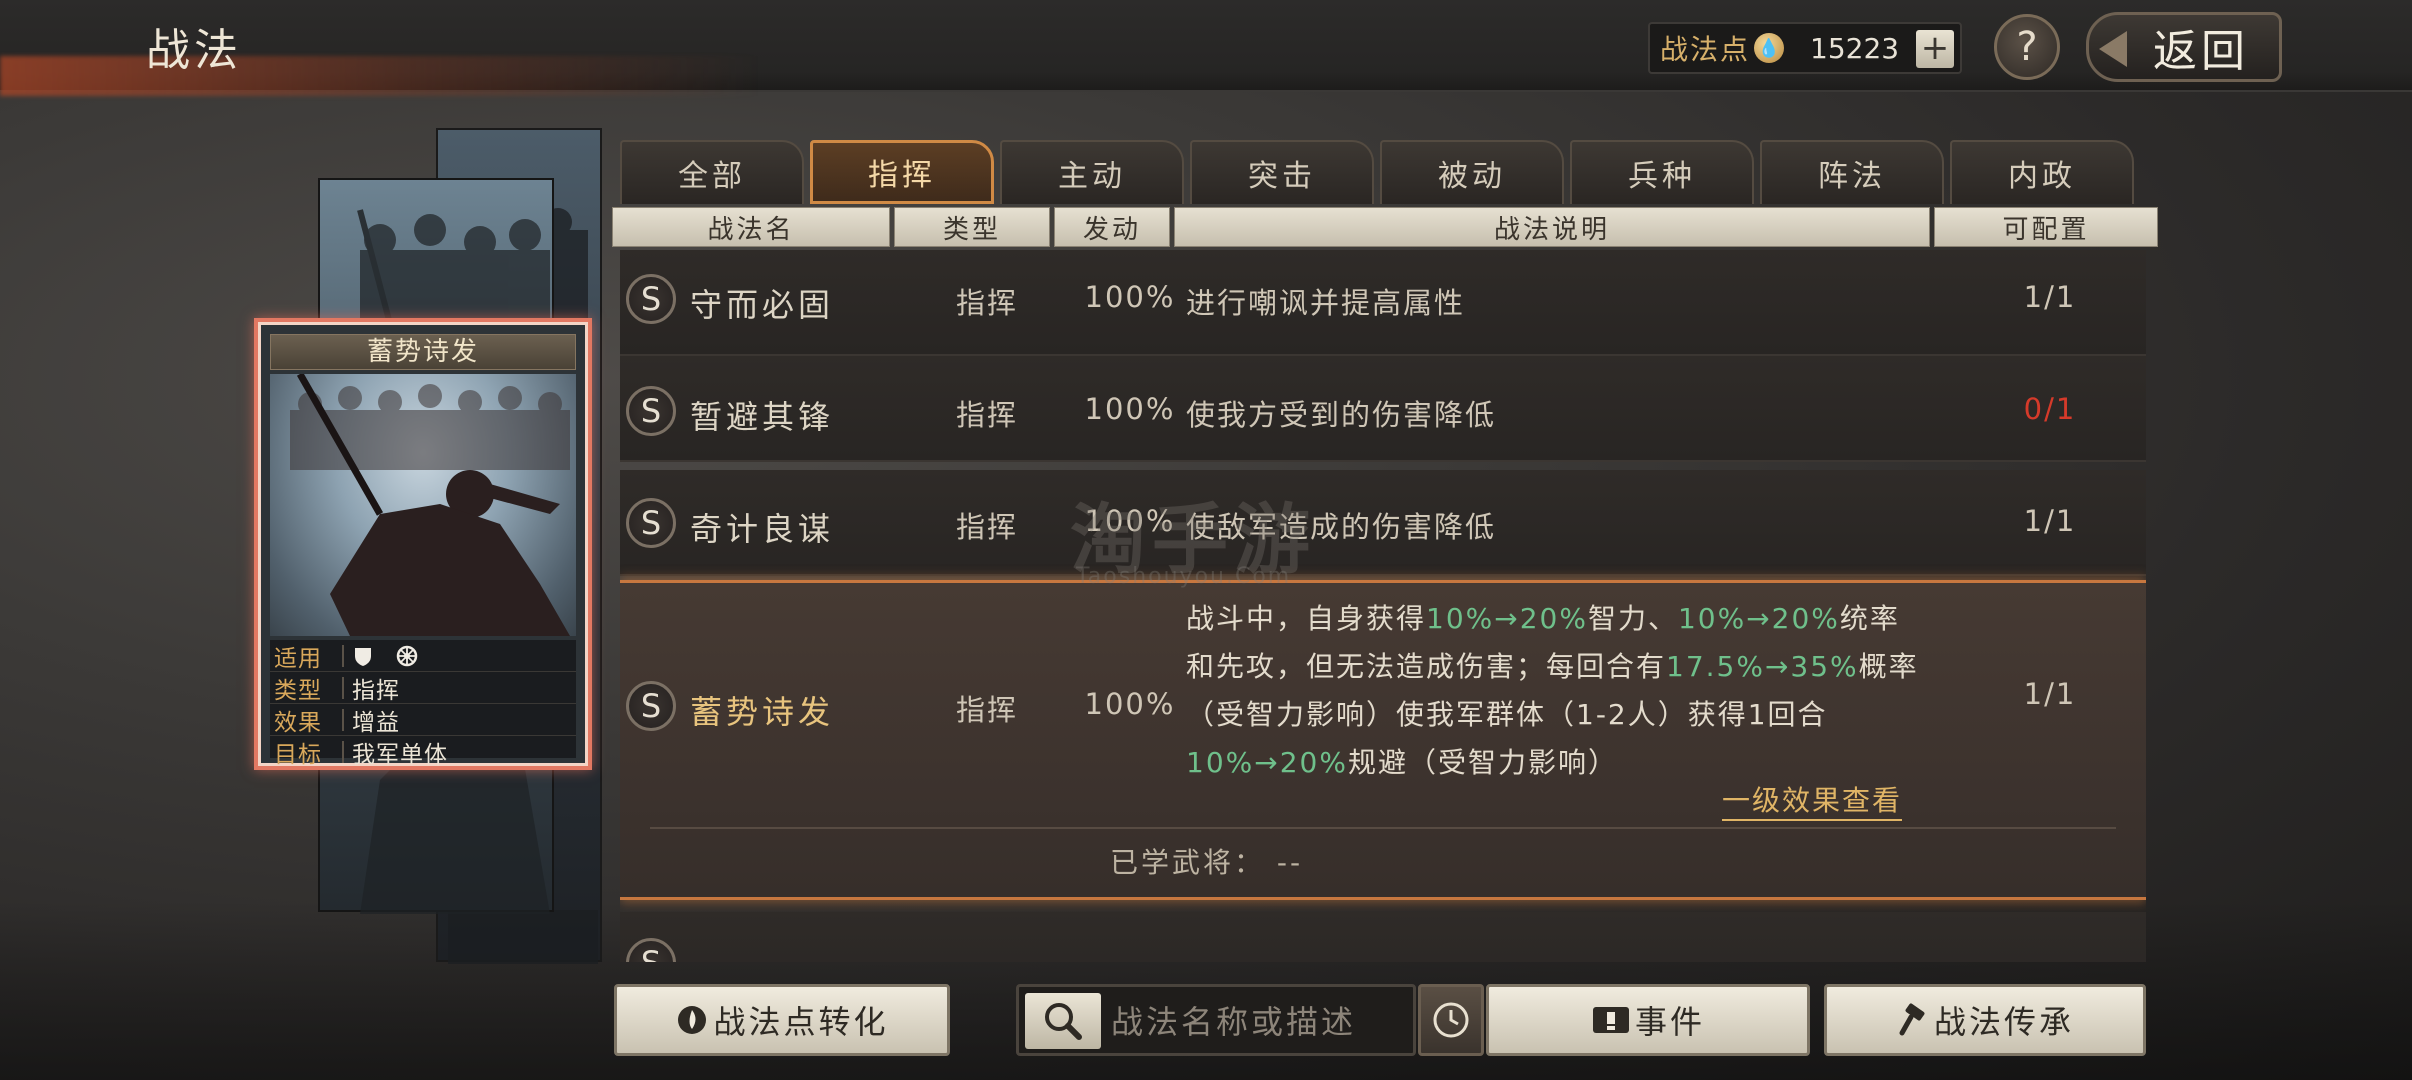  What do you see at coordinates (392, 656) in the screenshot?
I see `applicable-icons` at bounding box center [392, 656].